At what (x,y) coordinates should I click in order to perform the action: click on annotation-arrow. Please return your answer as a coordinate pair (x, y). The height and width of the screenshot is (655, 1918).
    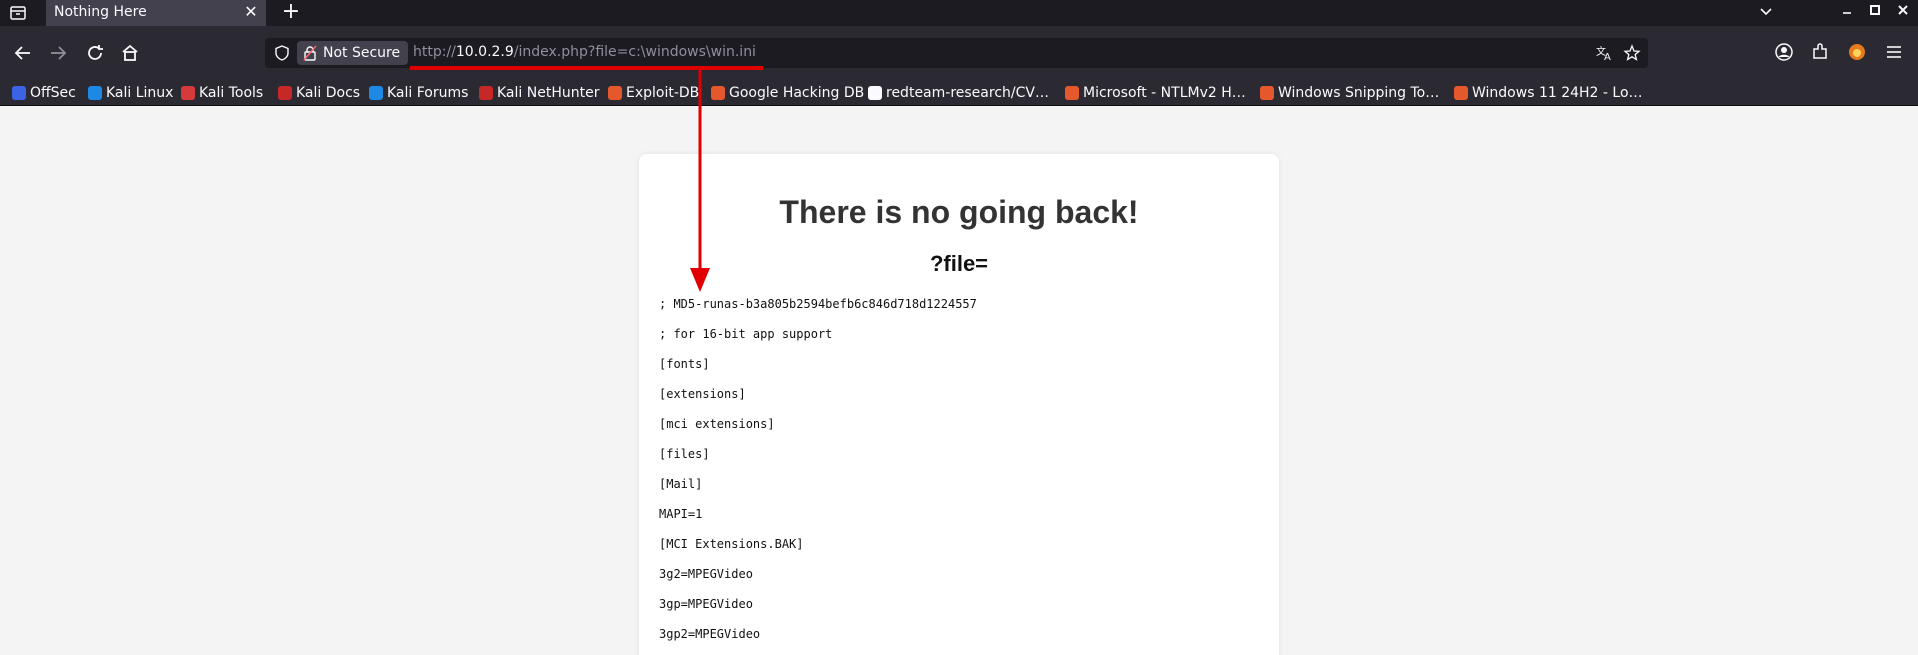
    Looking at the image, I should click on (700, 180).